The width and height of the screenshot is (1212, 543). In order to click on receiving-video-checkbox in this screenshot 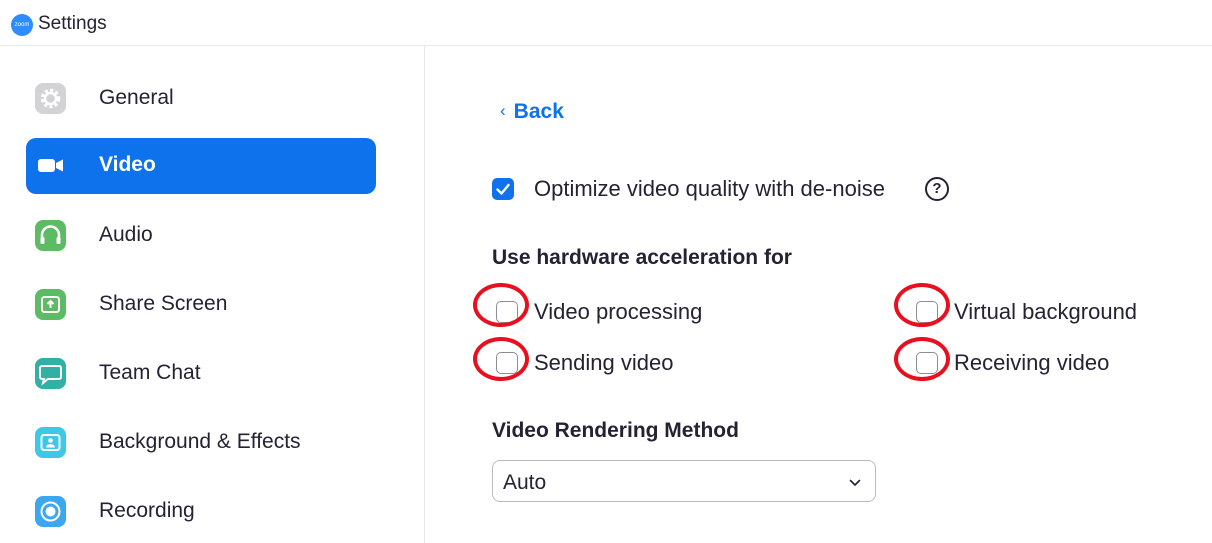, I will do `click(927, 363)`.